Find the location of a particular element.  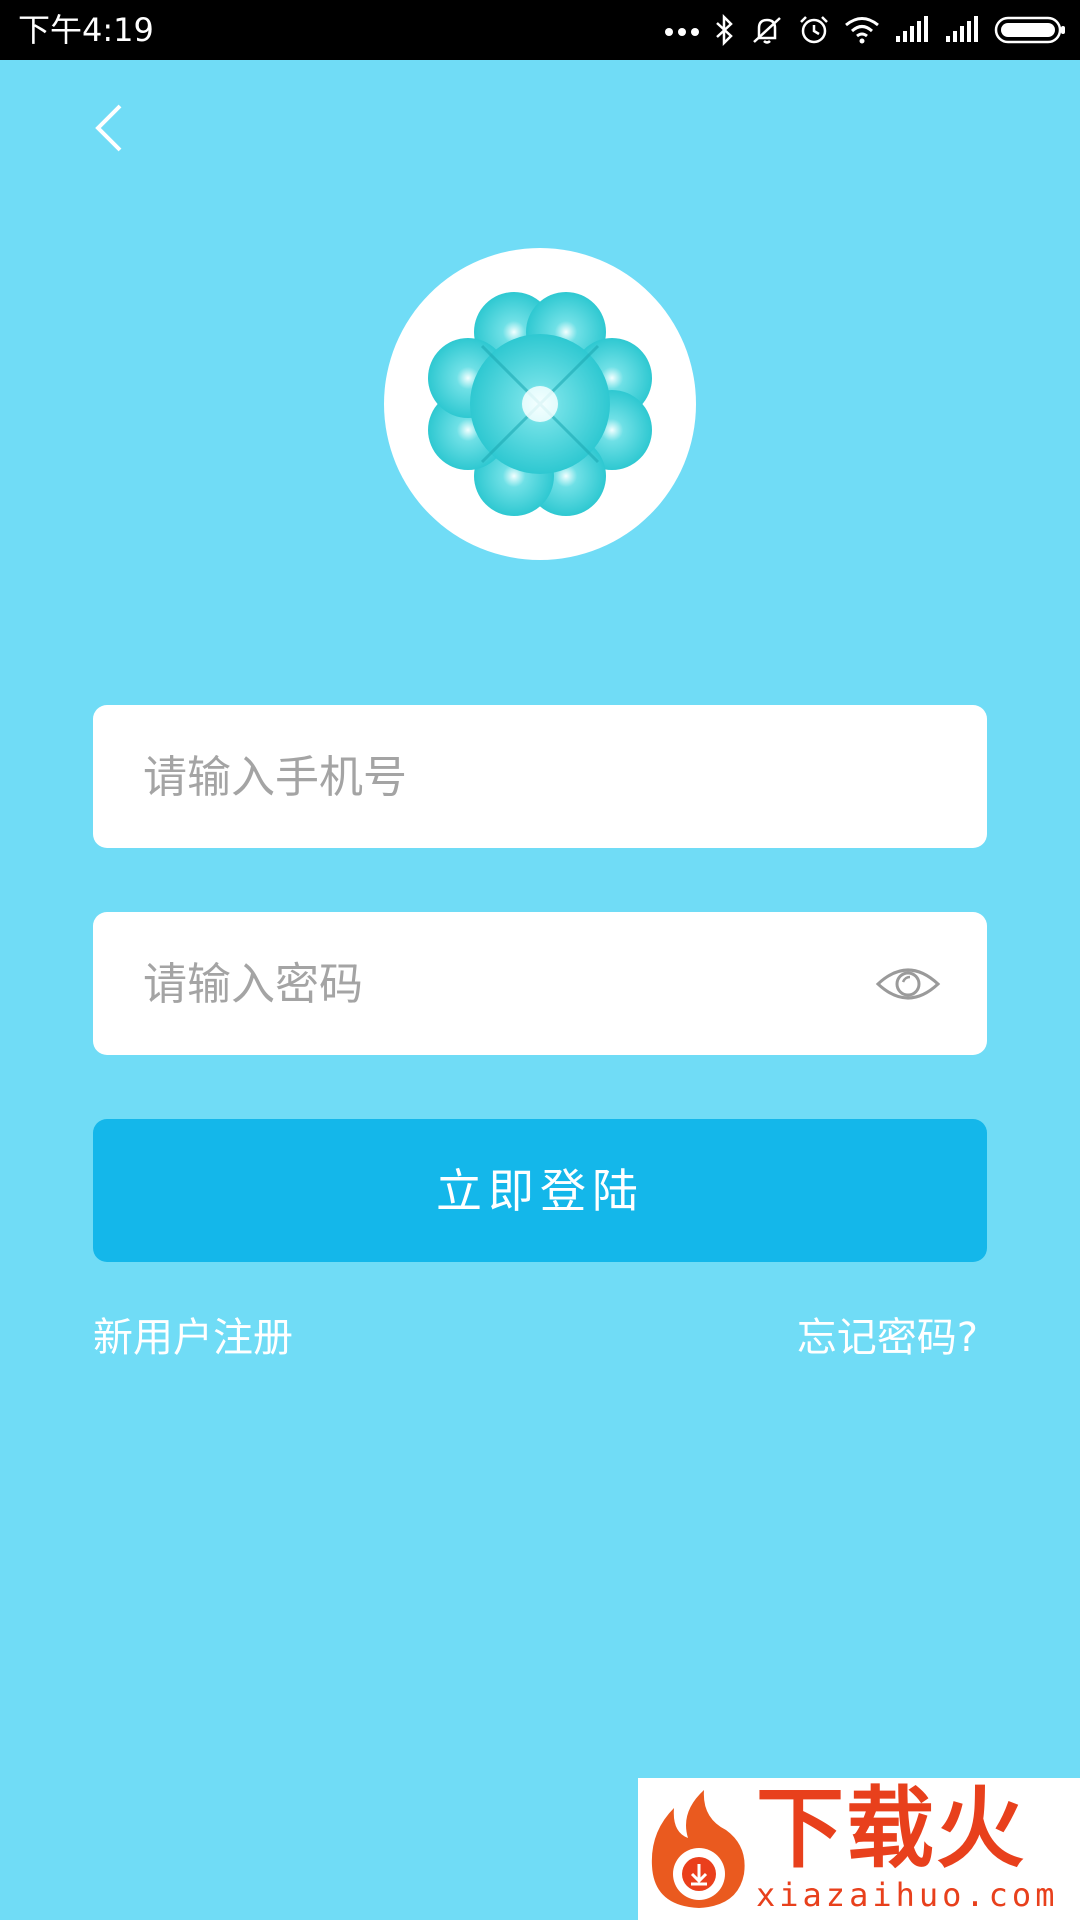

more-dots-icon is located at coordinates (682, 30).